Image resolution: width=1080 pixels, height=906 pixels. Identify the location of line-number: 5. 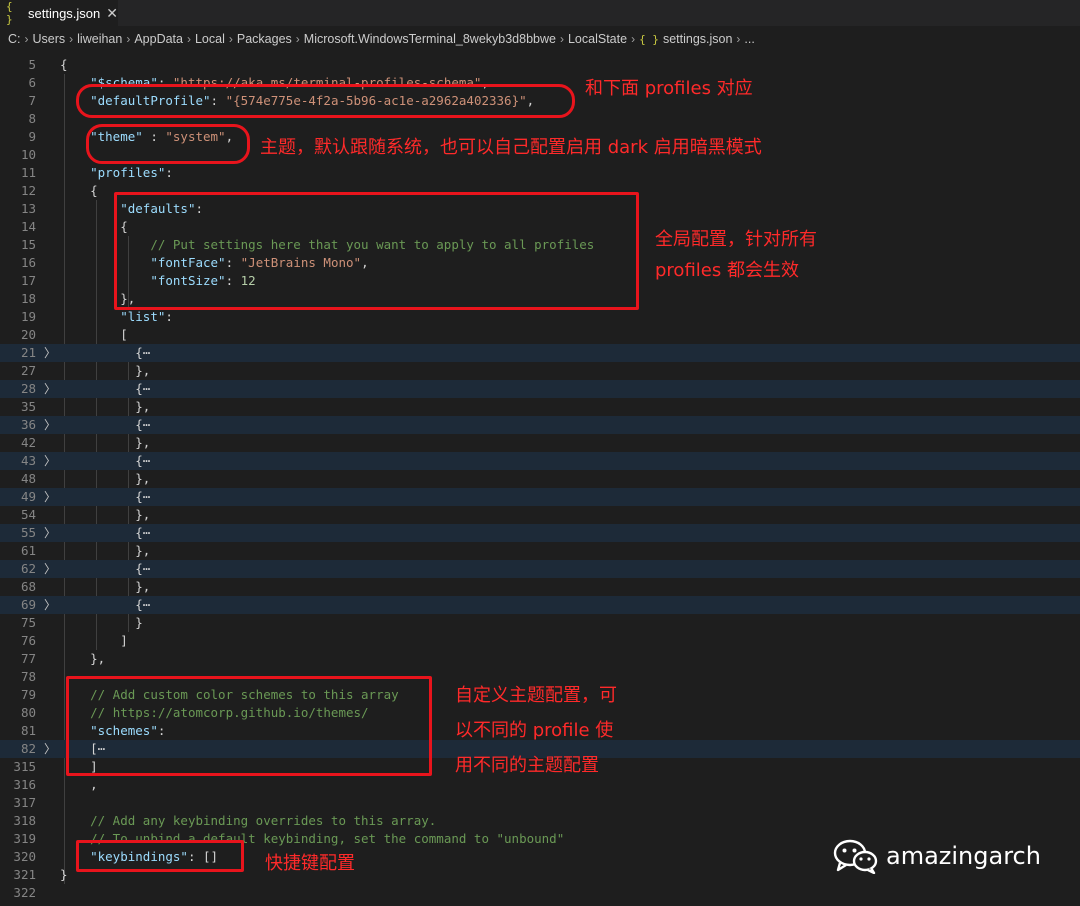
(32, 64).